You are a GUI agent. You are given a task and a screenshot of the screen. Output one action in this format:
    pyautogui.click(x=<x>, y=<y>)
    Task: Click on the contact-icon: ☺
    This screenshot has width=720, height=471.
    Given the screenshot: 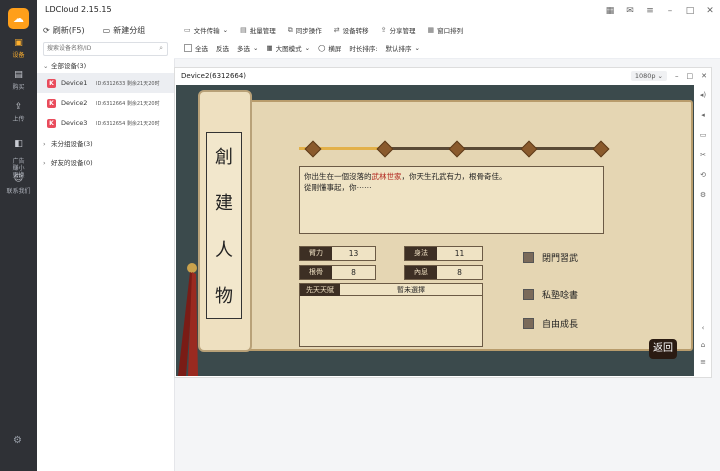 What is the action you would take?
    pyautogui.click(x=18, y=179)
    